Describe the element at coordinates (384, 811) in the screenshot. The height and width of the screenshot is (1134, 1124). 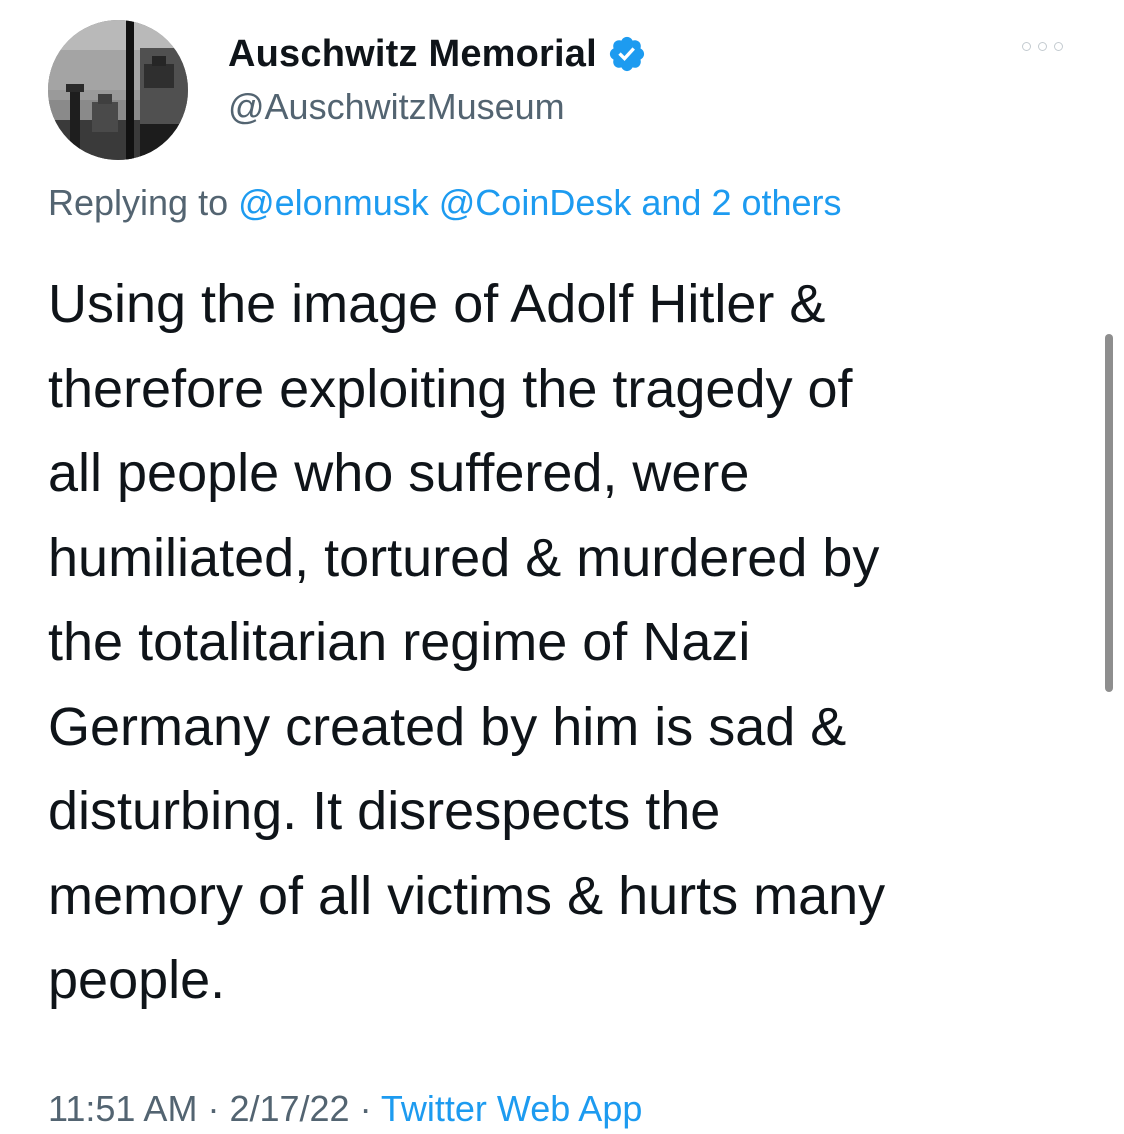
I see `tweet-text-line: disturbing. It disrespects the` at that location.